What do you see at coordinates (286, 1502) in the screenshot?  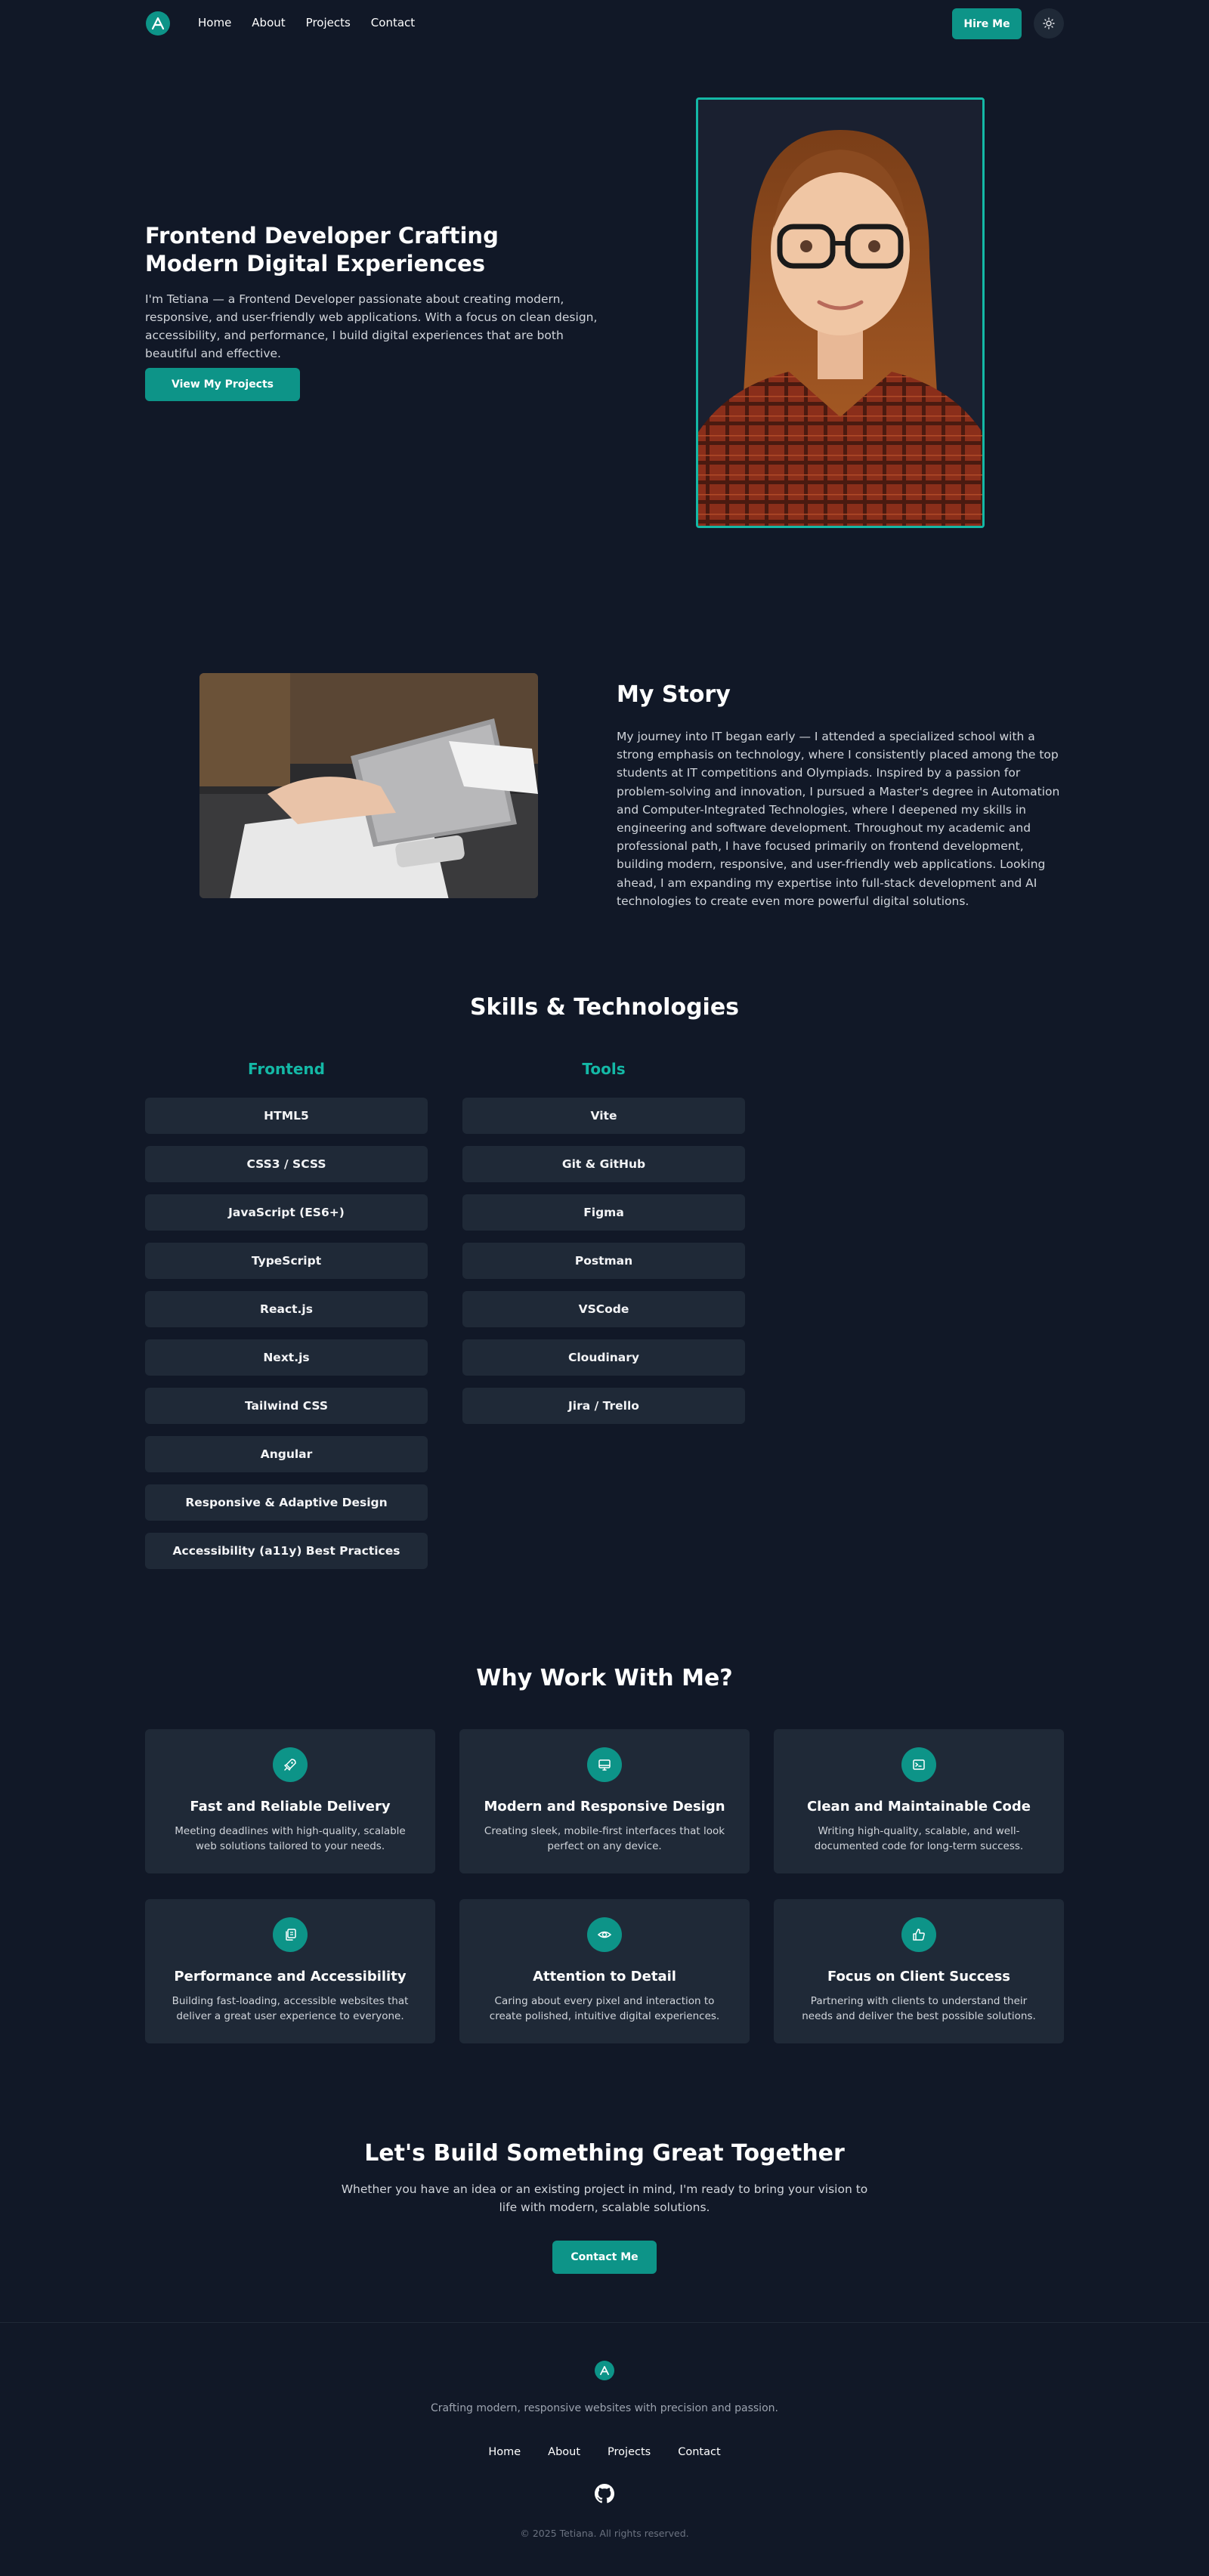 I see `skill-item: Responsive & Adaptive Design` at bounding box center [286, 1502].